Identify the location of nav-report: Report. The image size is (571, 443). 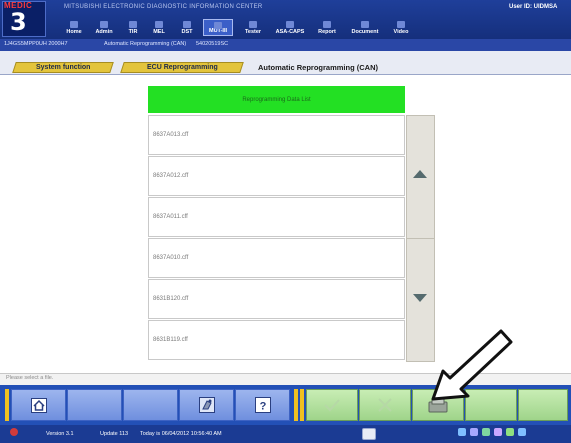
(327, 27).